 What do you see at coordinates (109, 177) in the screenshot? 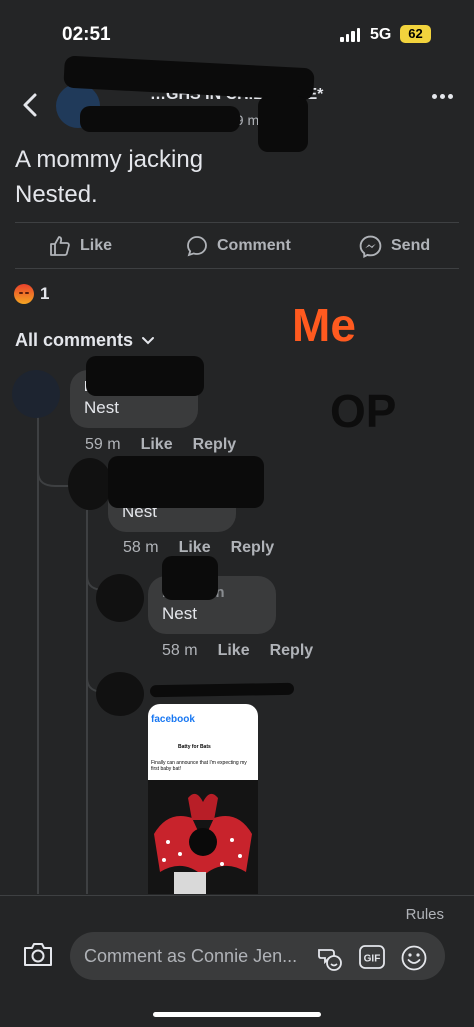
I see `post-text: A mommy jacking Nested.` at bounding box center [109, 177].